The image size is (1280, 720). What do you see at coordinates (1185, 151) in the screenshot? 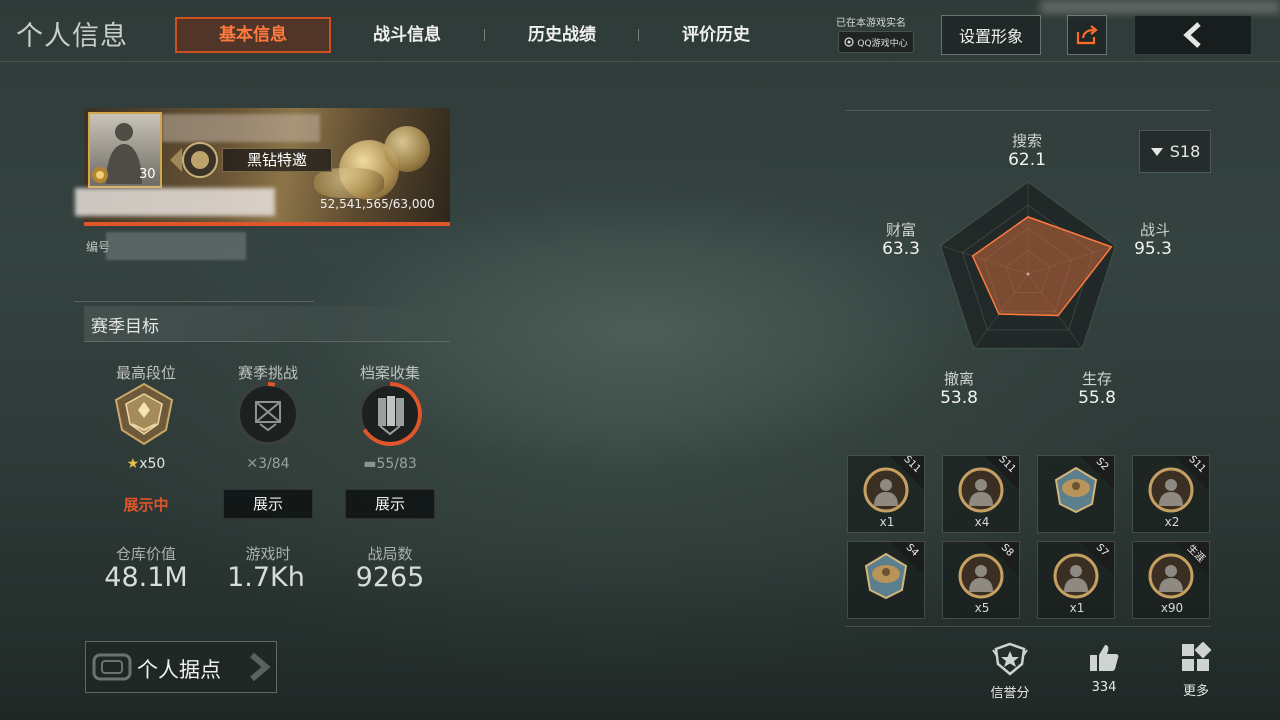
I see `season-dropdown-value: S18` at bounding box center [1185, 151].